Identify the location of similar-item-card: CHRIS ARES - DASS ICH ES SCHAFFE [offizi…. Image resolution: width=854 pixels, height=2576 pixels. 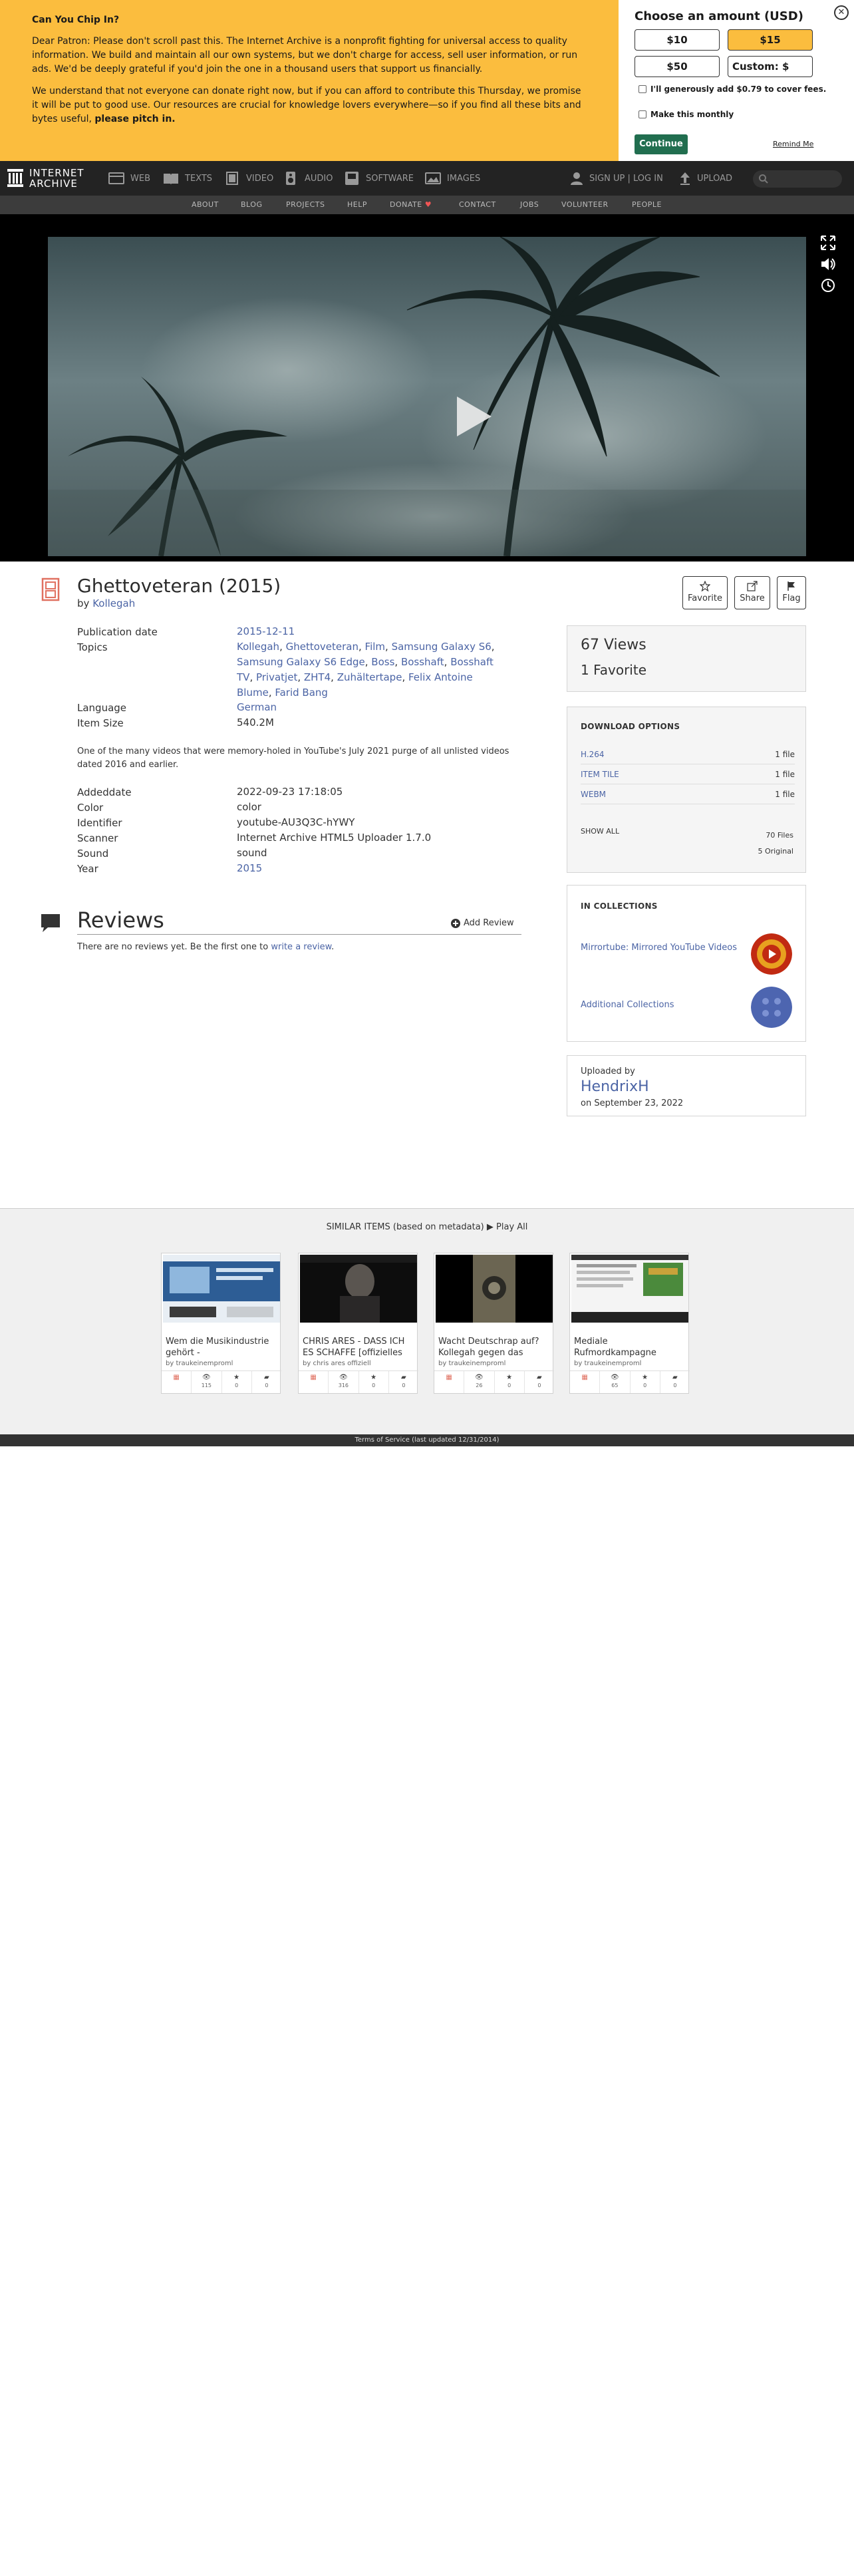
(358, 1323).